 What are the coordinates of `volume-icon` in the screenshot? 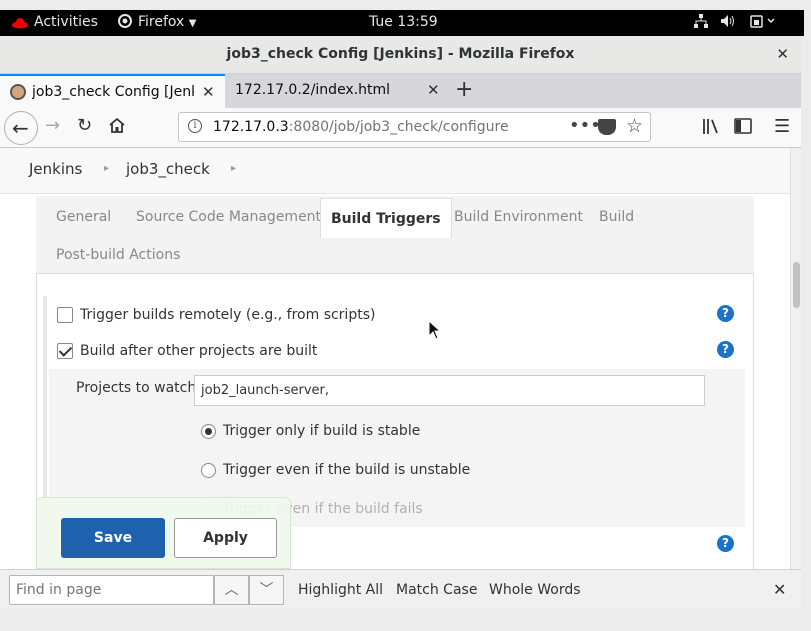 It's located at (728, 23).